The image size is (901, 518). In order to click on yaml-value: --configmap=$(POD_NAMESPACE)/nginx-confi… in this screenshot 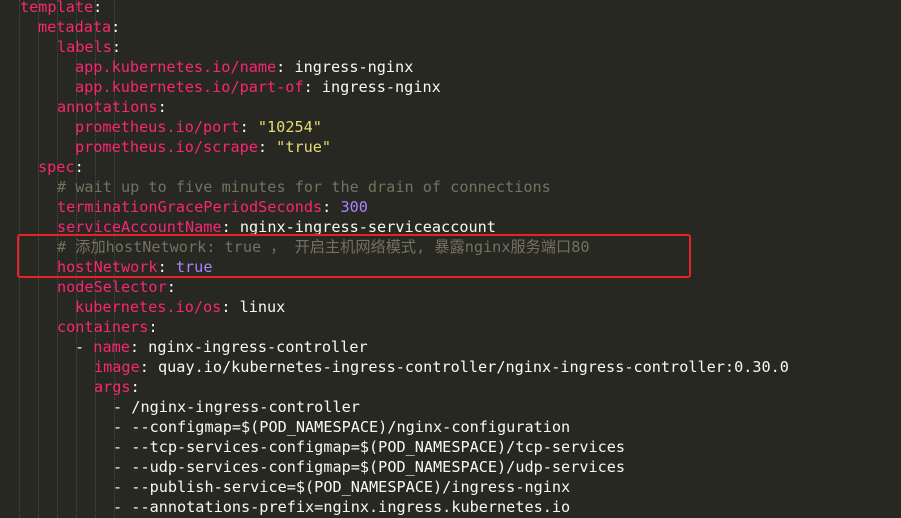, I will do `click(351, 427)`.